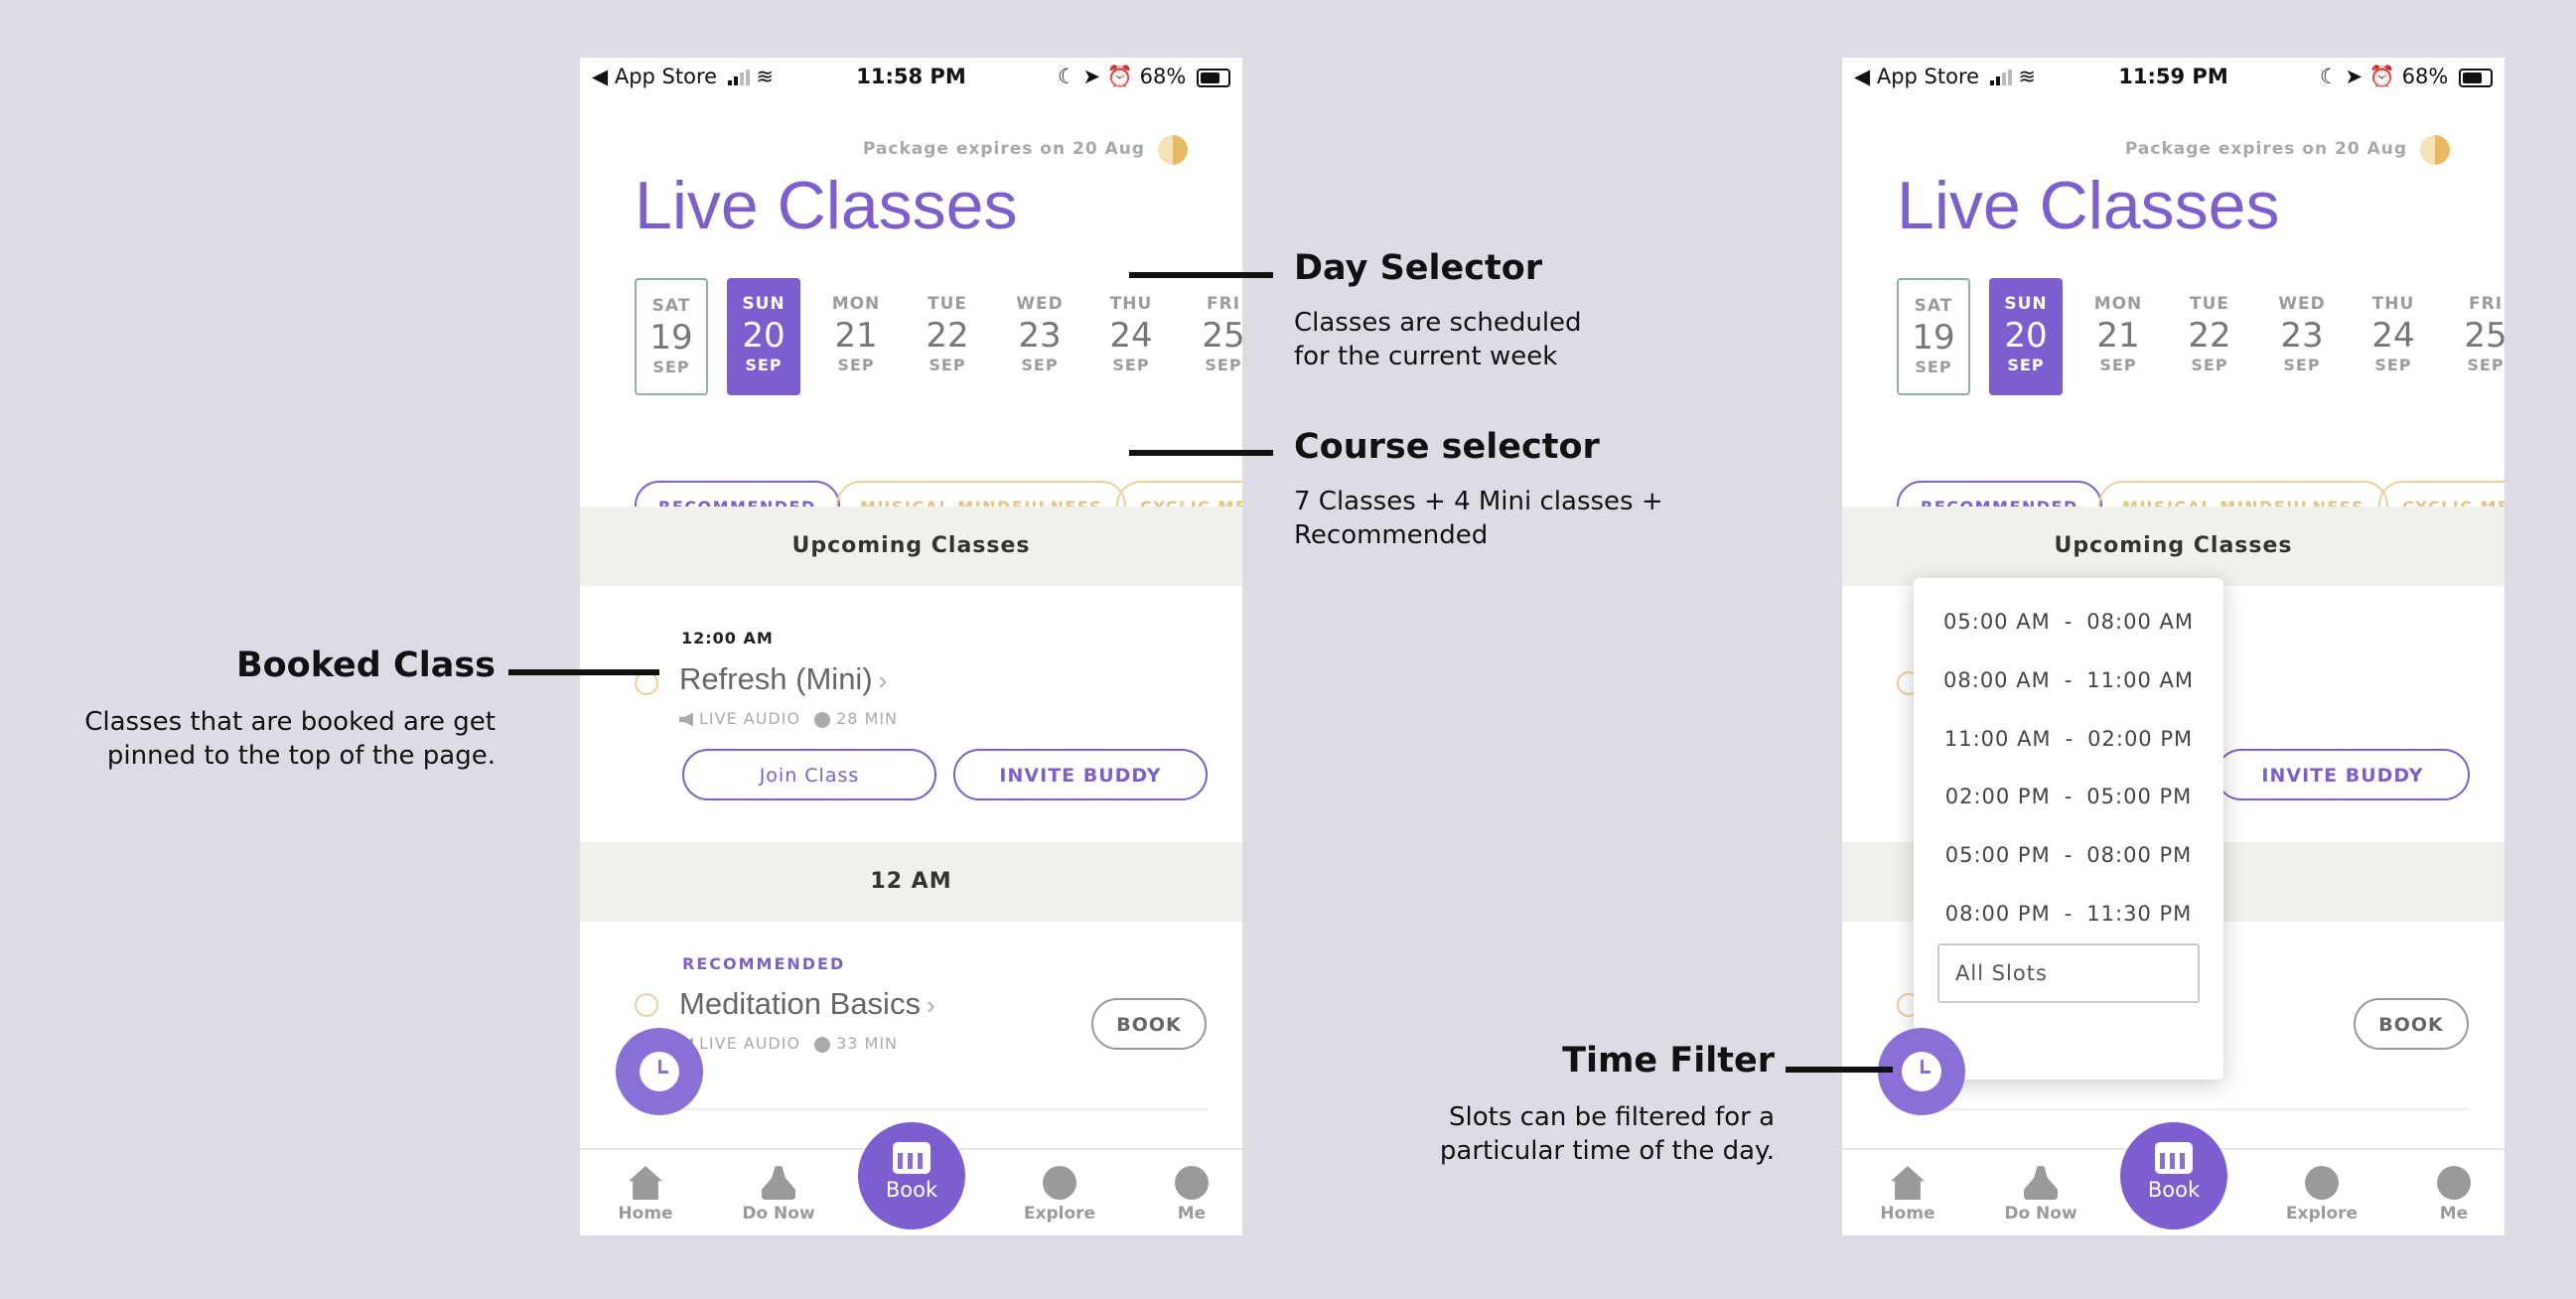 The image size is (2576, 1299). What do you see at coordinates (2140, 855) in the screenshot?
I see `slot-to: 08:00 PM` at bounding box center [2140, 855].